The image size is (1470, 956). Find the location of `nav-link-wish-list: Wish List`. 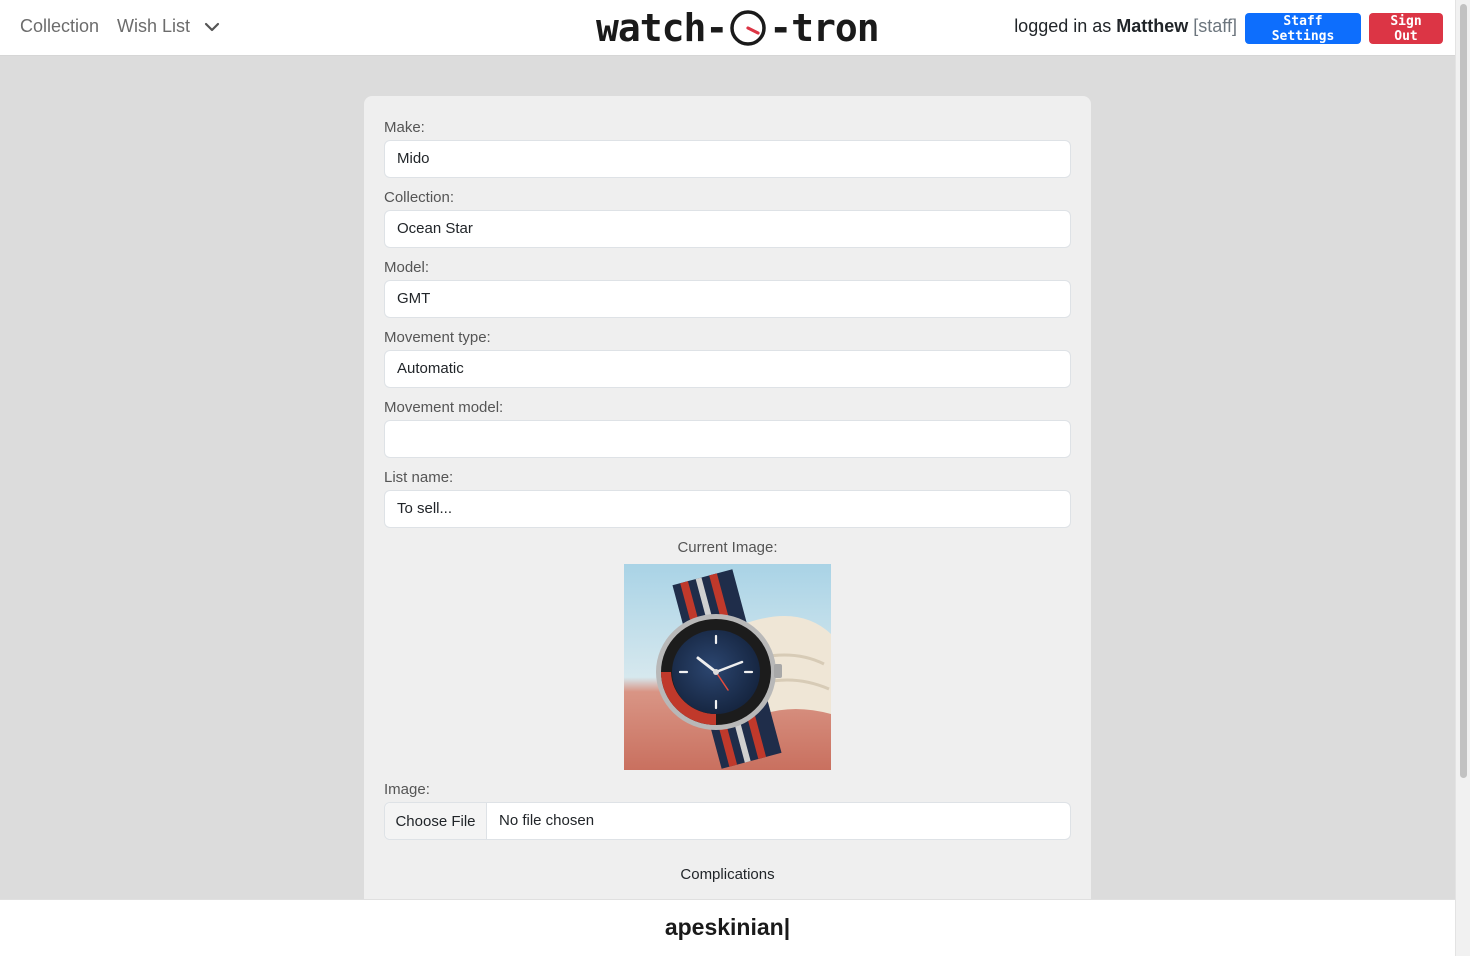

nav-link-wish-list: Wish List is located at coordinates (153, 26).